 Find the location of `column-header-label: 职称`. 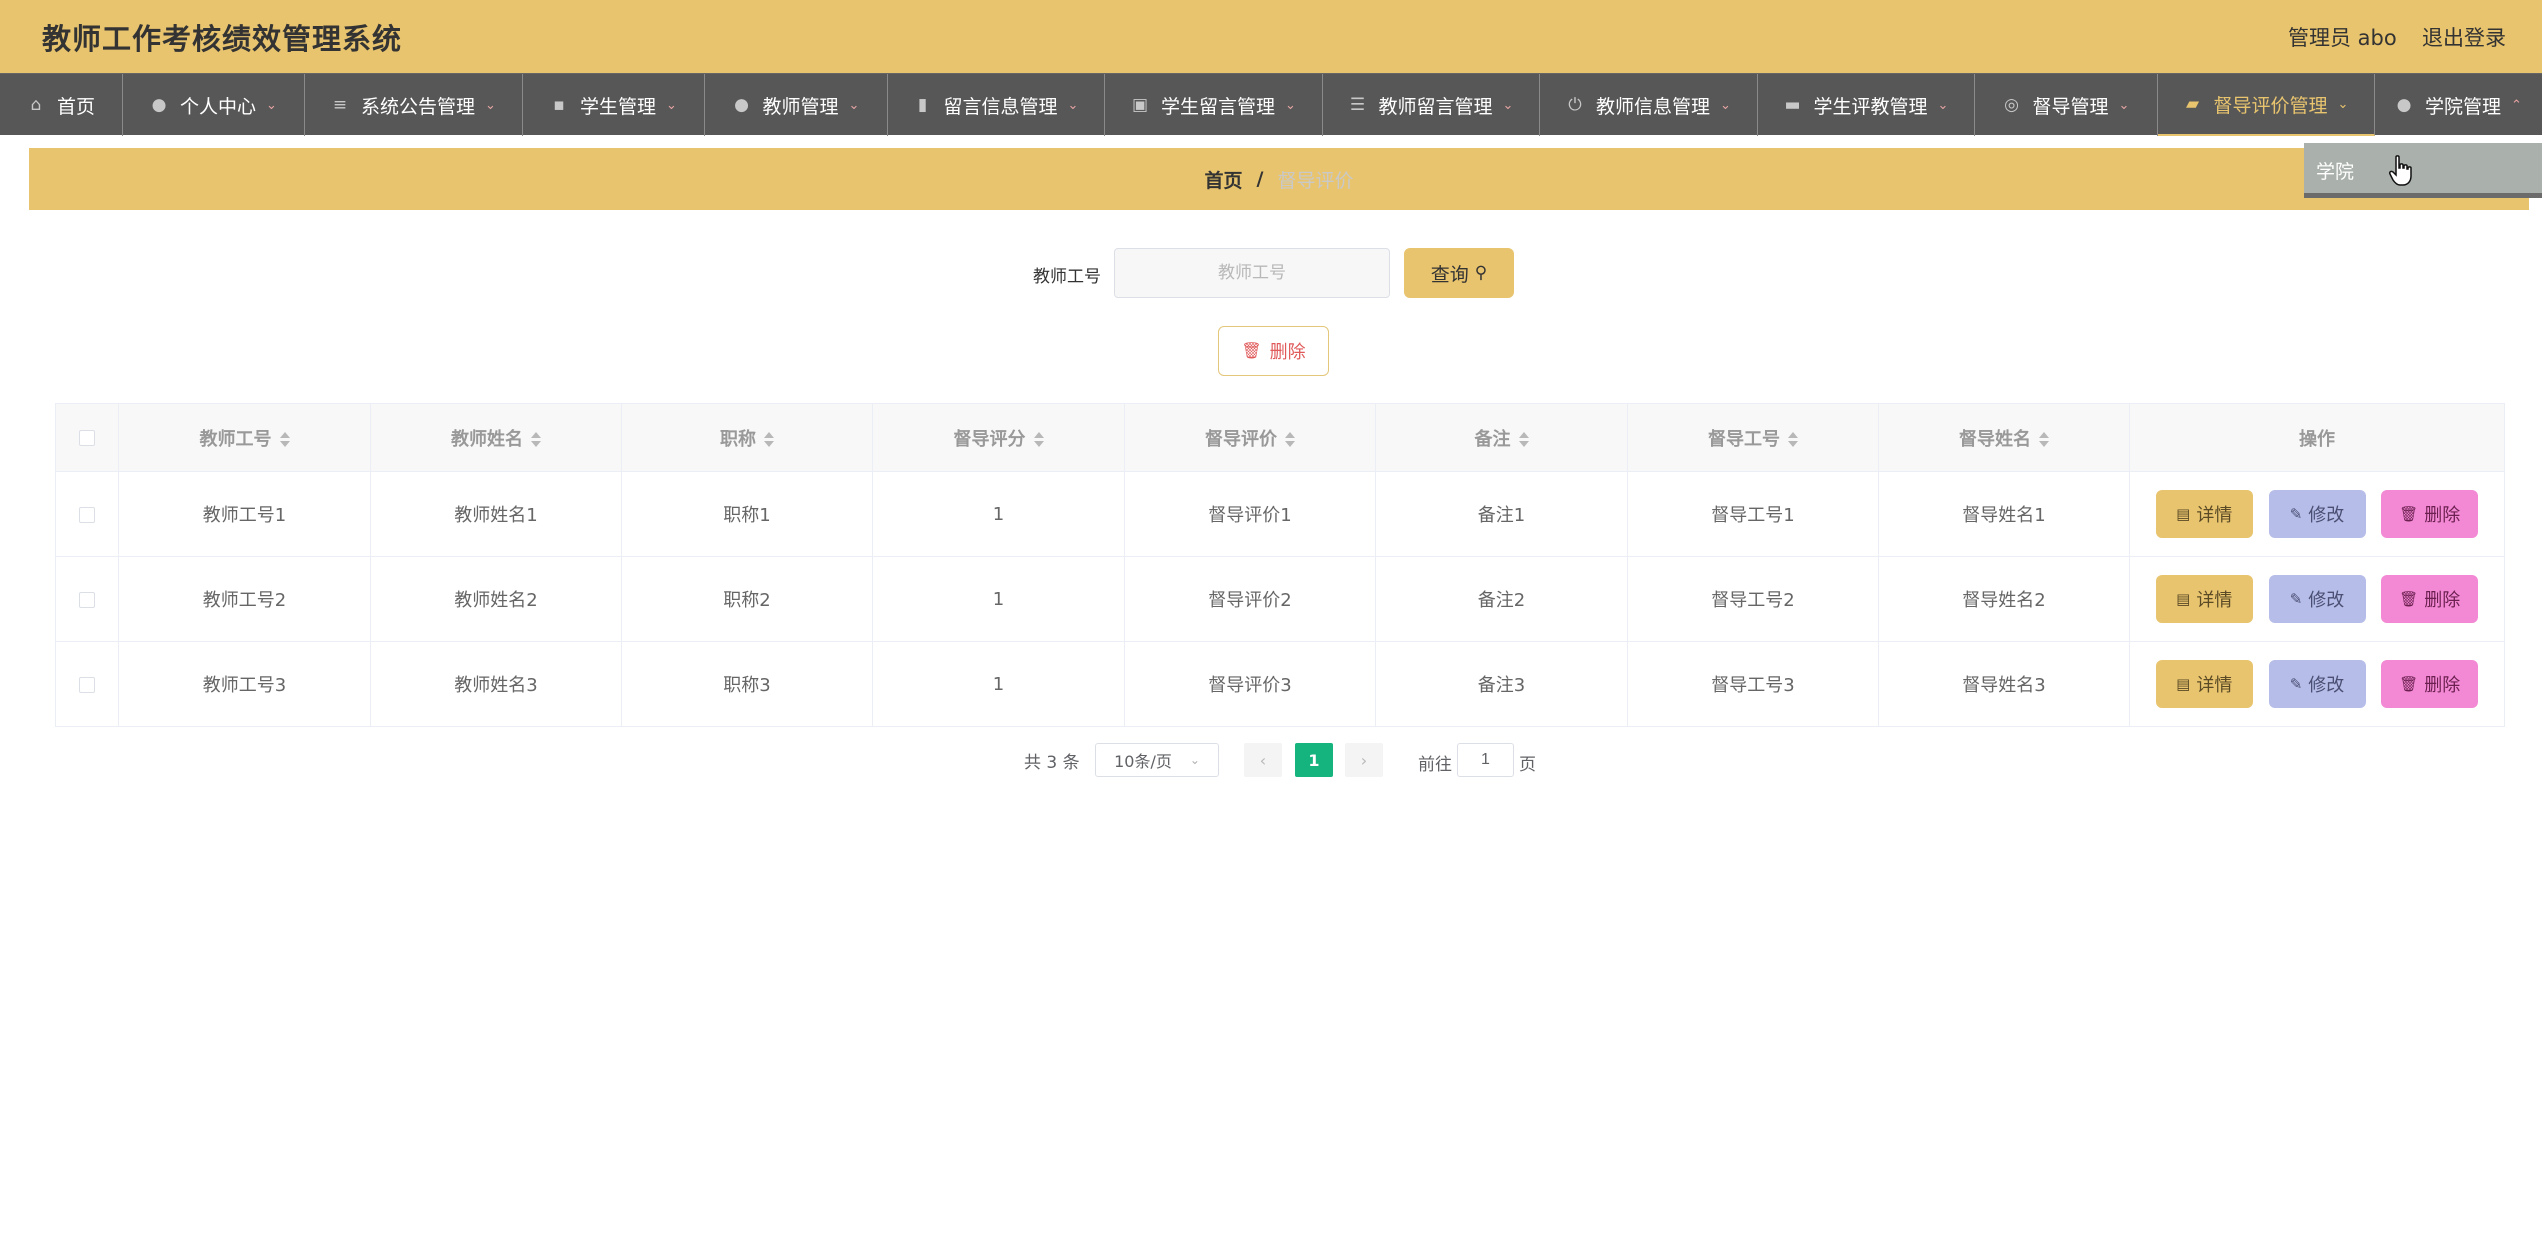

column-header-label: 职称 is located at coordinates (738, 439).